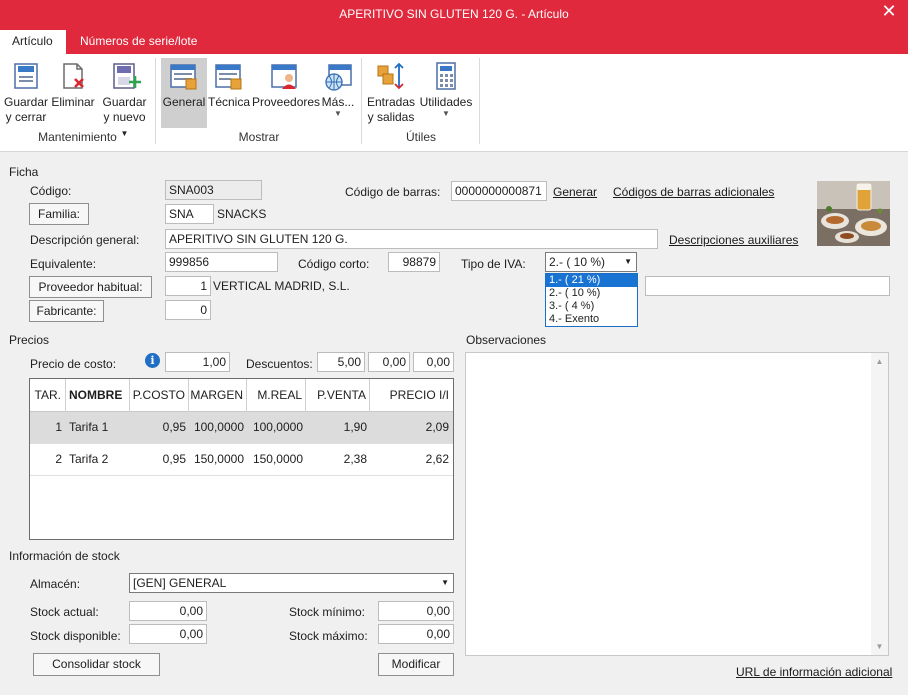  Describe the element at coordinates (59, 214) in the screenshot. I see `familia-button: Familia:` at that location.